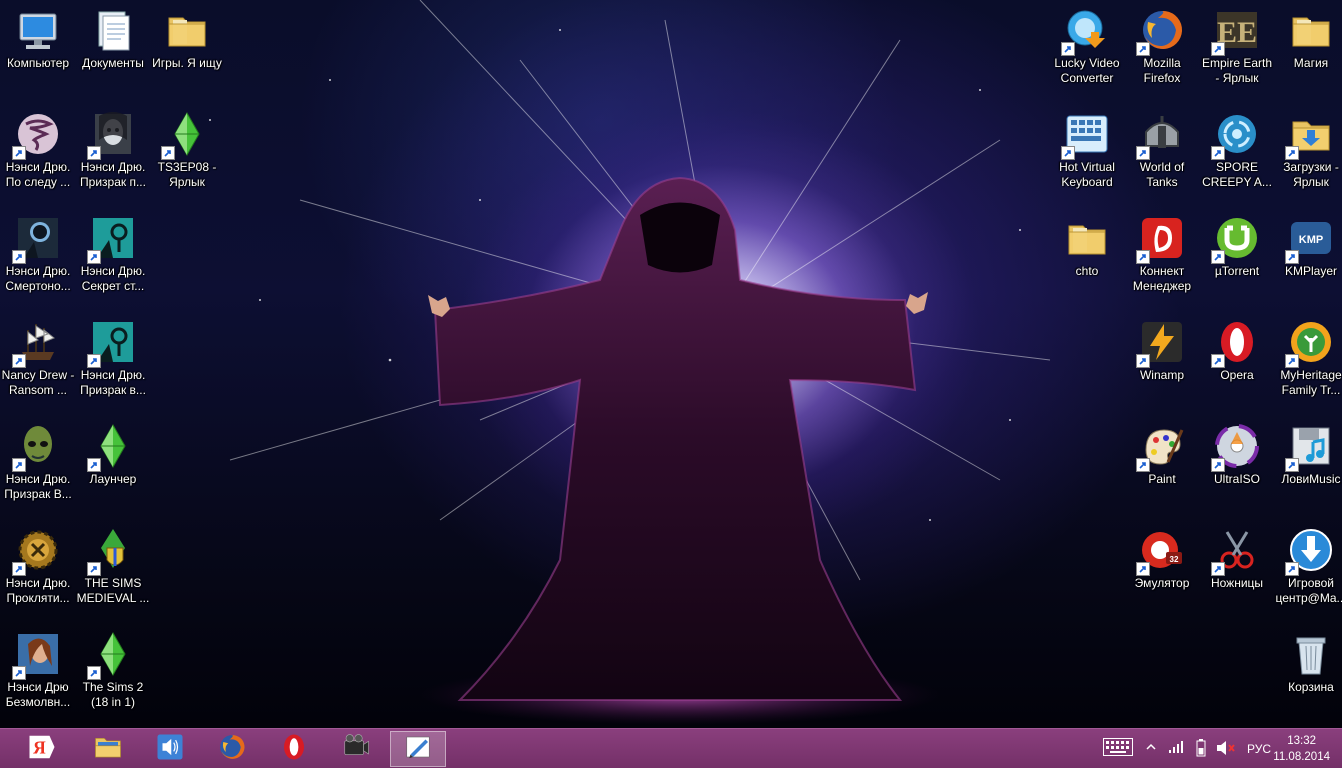  I want to click on desktop-icon-downloads: Загрузки - Ярлык, so click(1307, 156).